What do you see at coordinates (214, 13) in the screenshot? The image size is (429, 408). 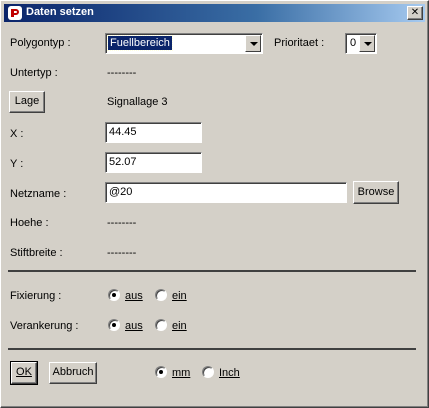 I see `title-bar: Daten setzen ✕` at bounding box center [214, 13].